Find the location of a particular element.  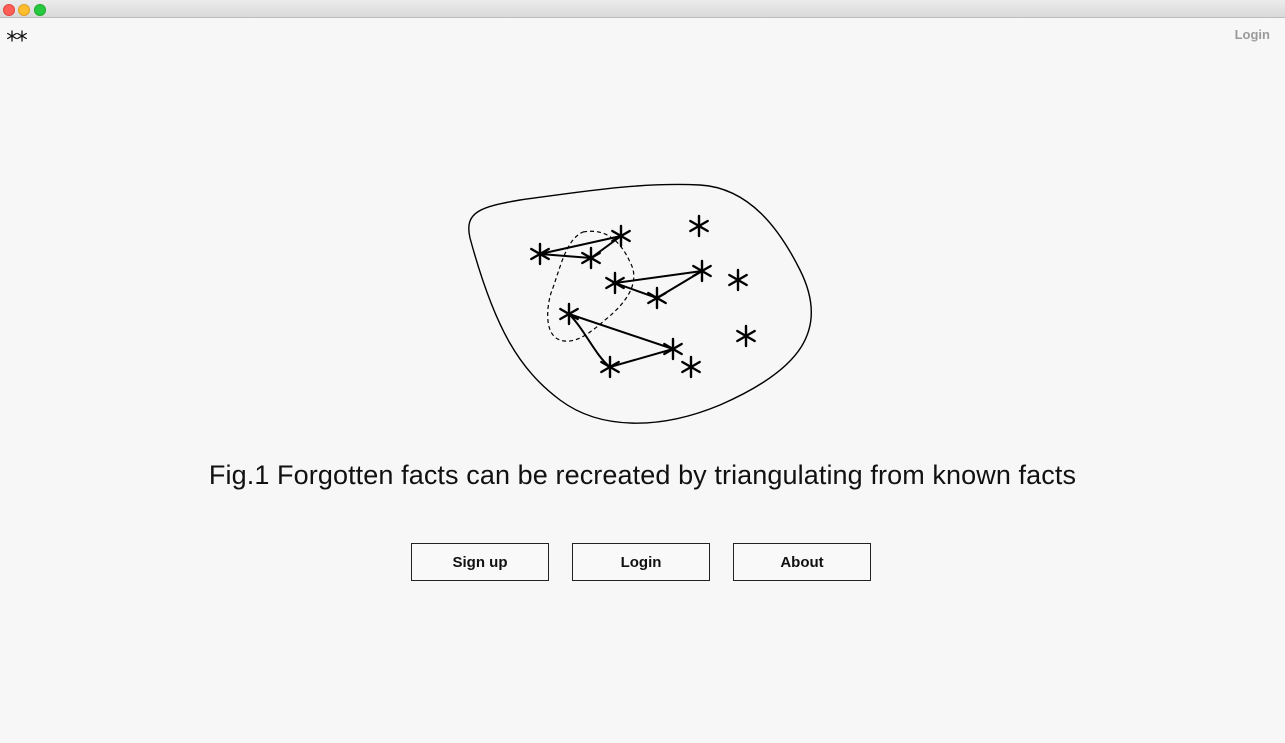

knowledge-boundary-outline is located at coordinates (640, 303).